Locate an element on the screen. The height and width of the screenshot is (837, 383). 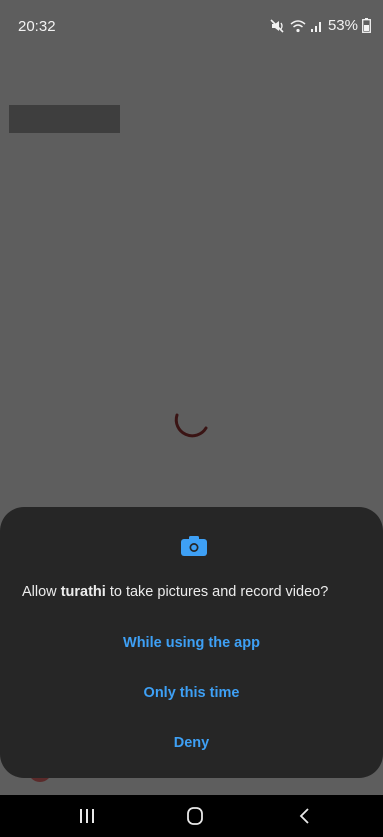
wifi-icon is located at coordinates (298, 26).